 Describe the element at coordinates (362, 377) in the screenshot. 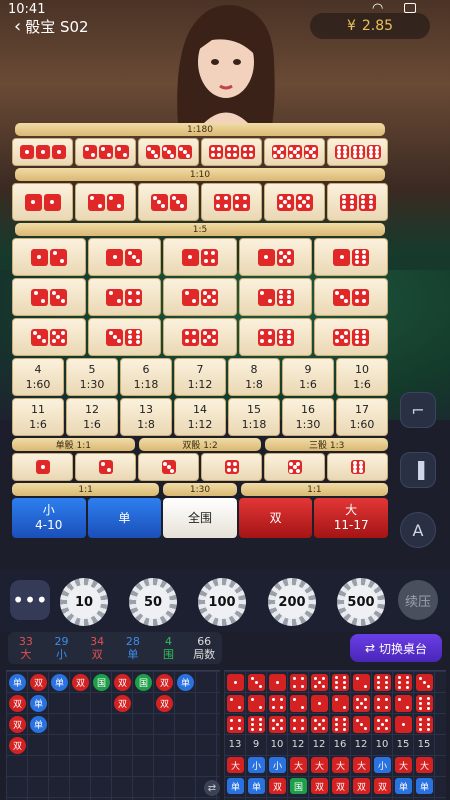

I see `total-bet-10: 10 1:6` at that location.